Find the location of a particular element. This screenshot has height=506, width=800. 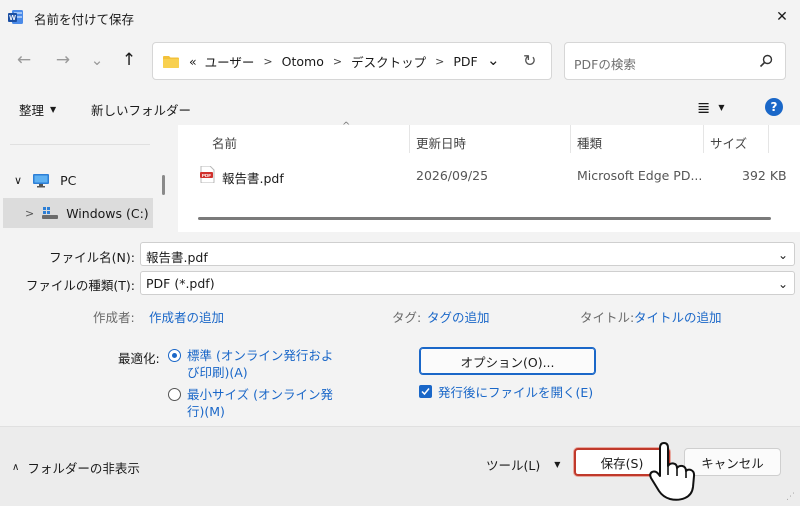

up-arrow-icon: ↑ is located at coordinates (129, 60).